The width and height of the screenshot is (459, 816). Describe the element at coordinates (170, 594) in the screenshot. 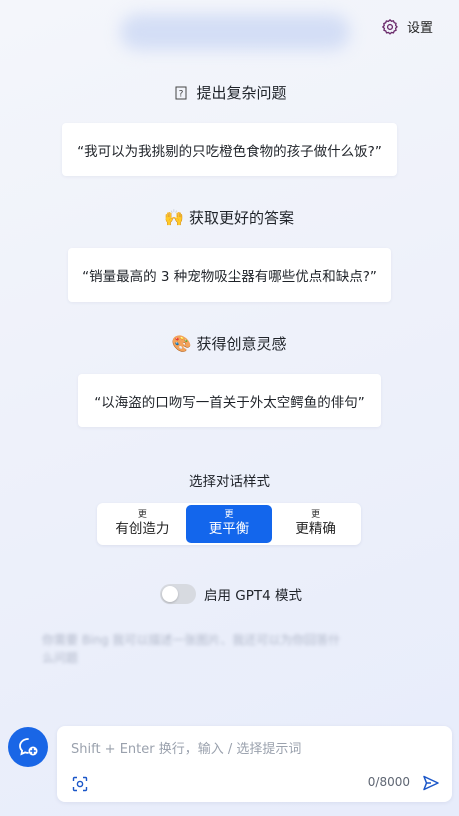

I see `toggle-knob` at that location.